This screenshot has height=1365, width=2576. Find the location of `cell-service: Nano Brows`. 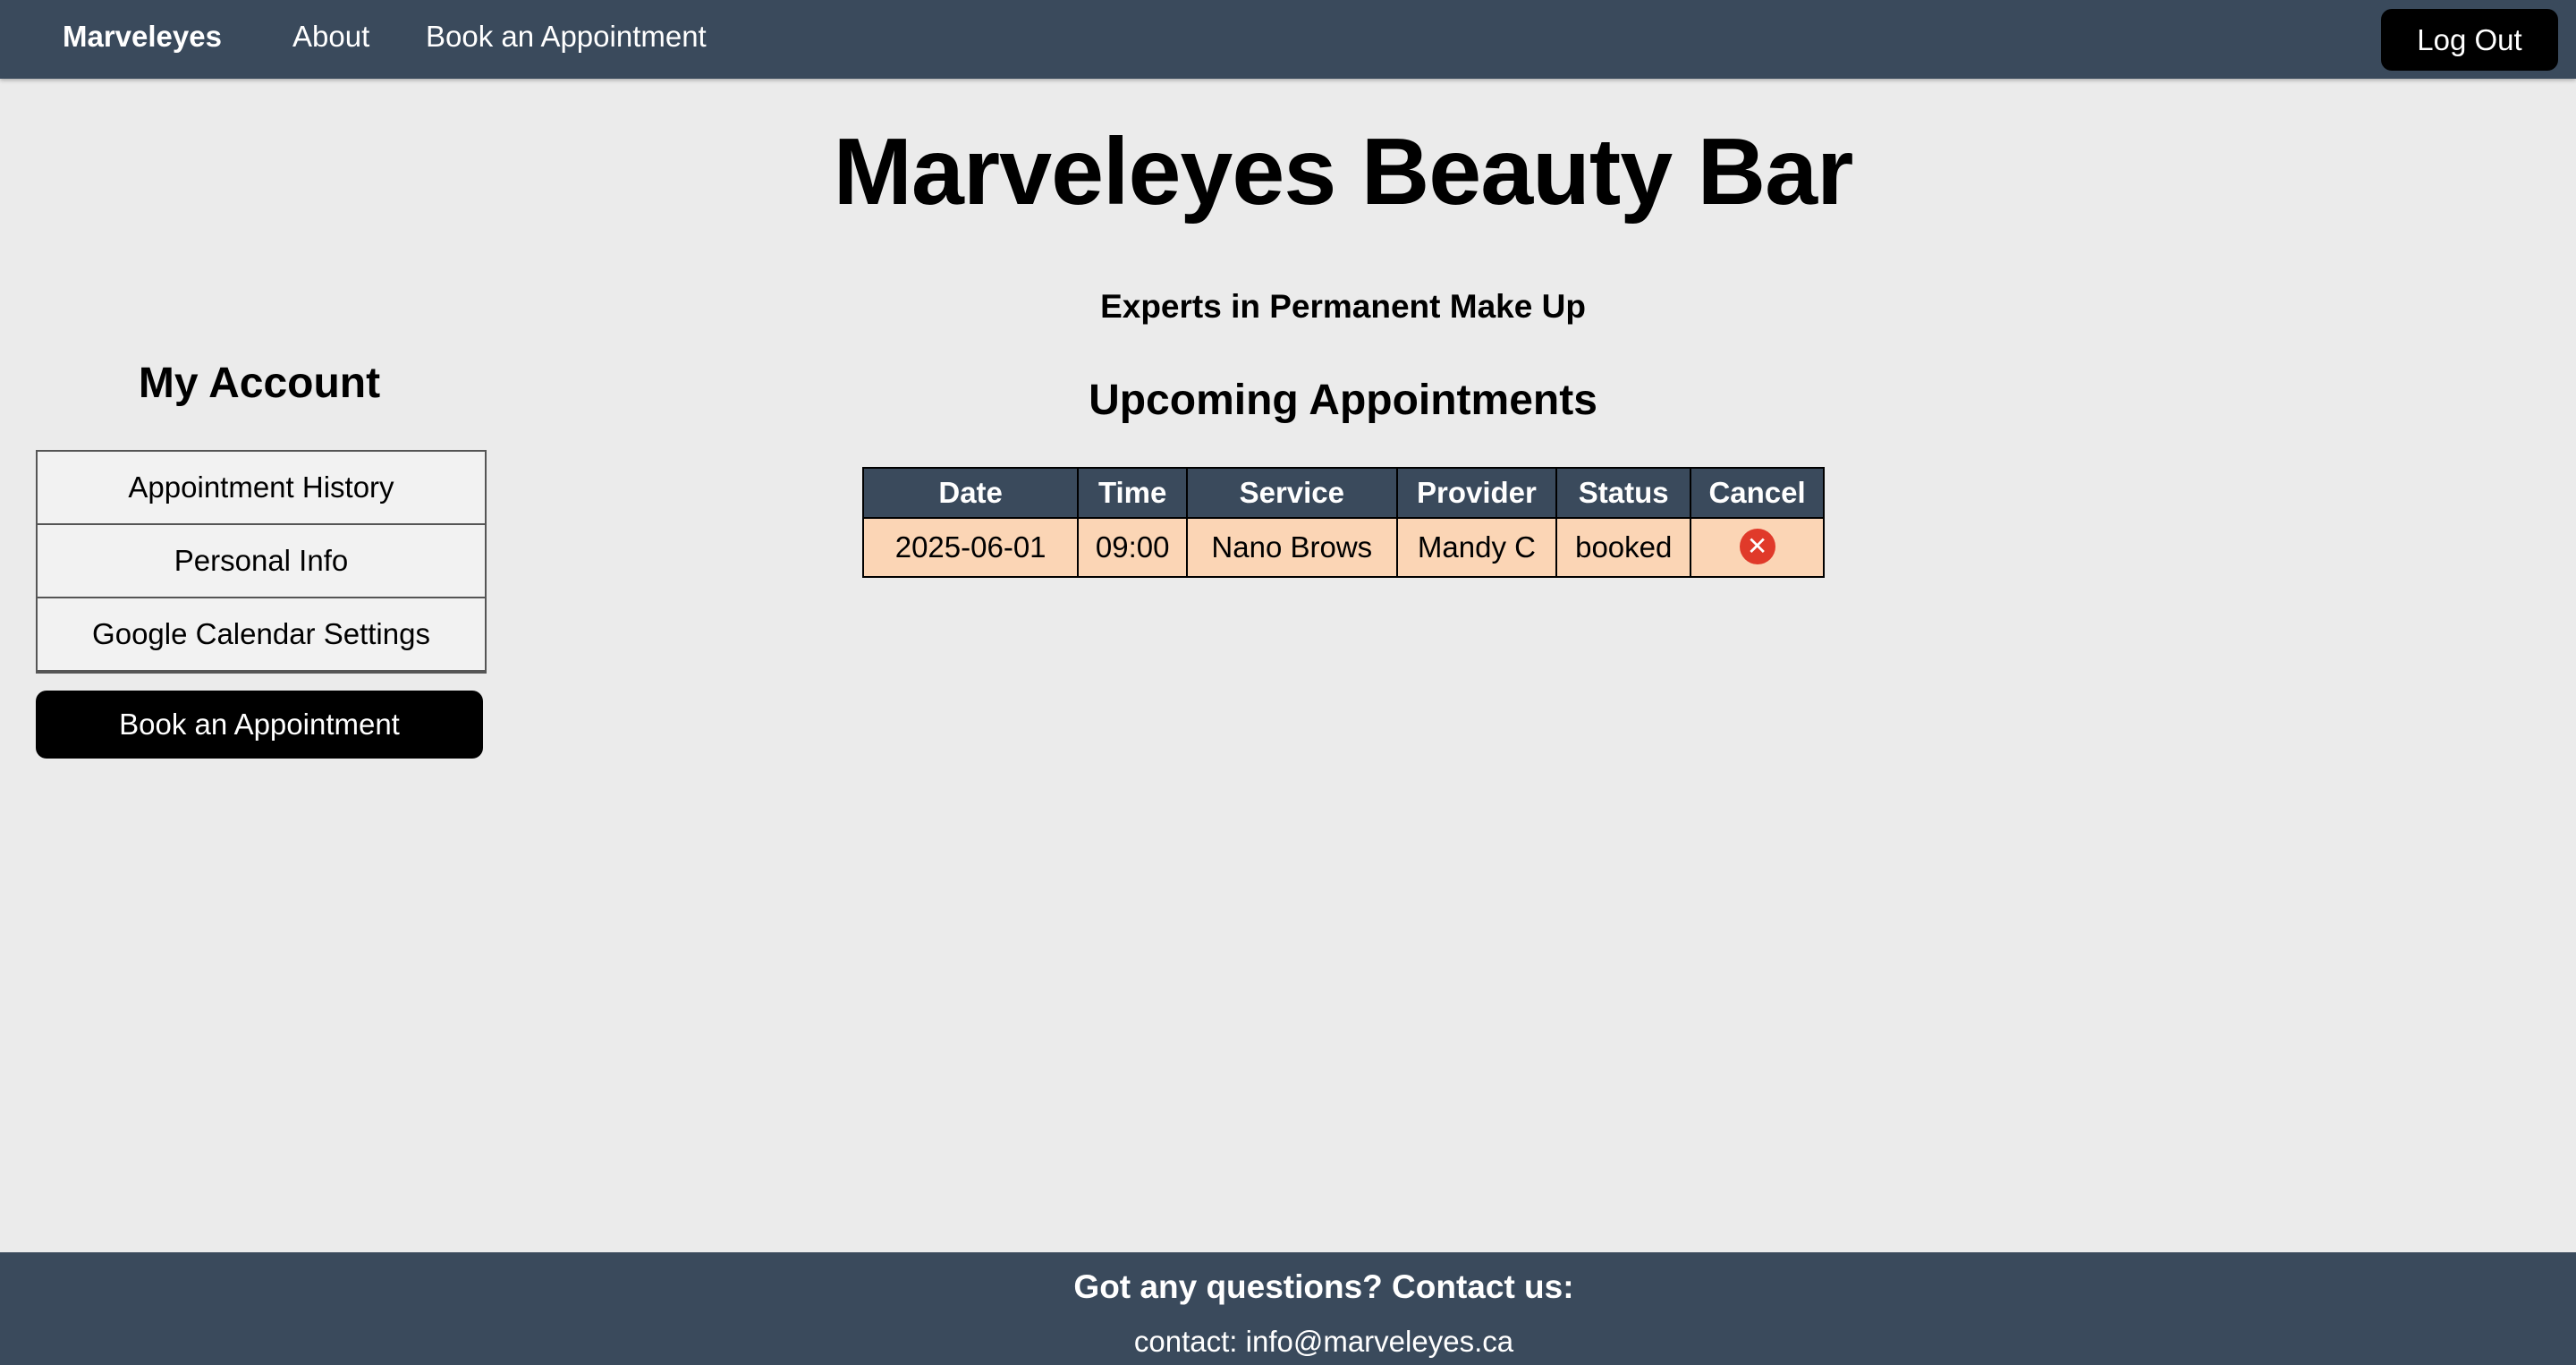

cell-service: Nano Brows is located at coordinates (1292, 547).